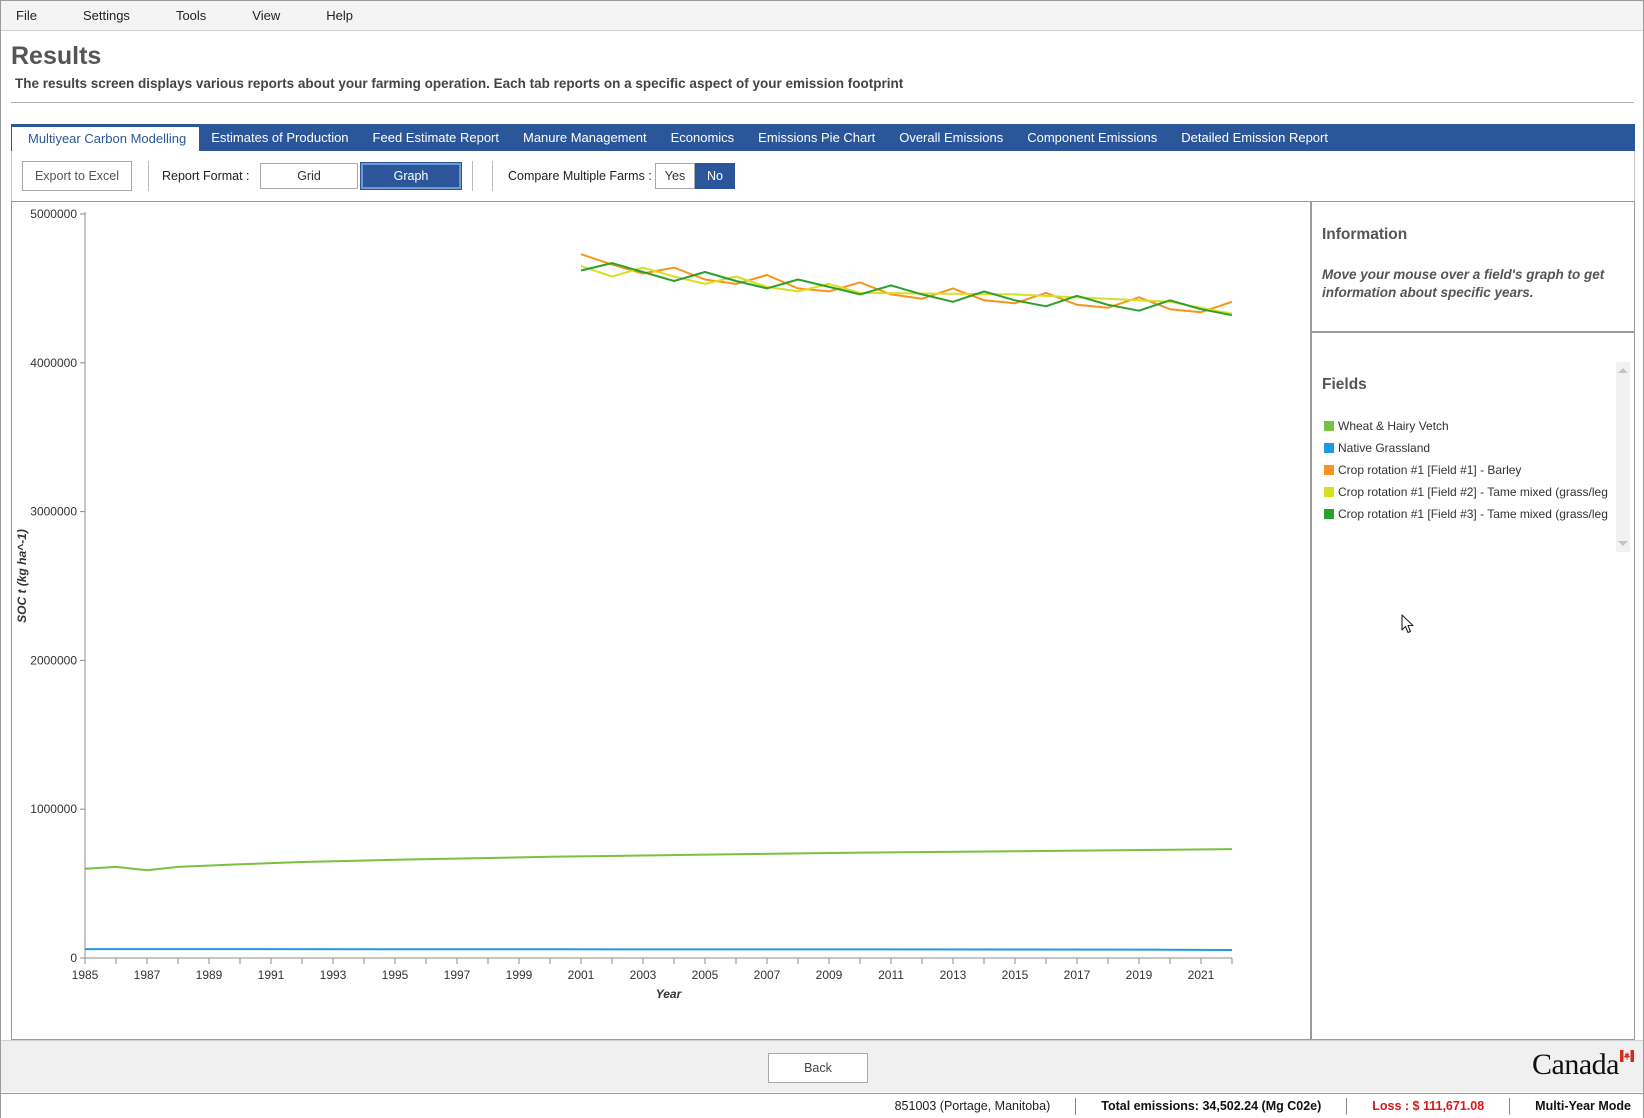 The height and width of the screenshot is (1118, 1644). I want to click on y-tick-label: 2000000, so click(53, 660).